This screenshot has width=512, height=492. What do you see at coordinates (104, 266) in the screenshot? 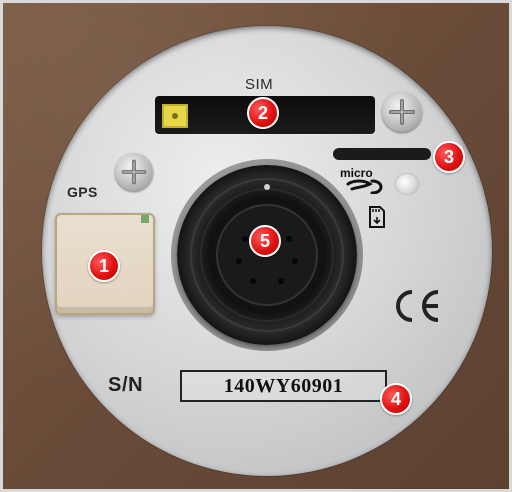
I see `callout-marker: 1` at bounding box center [104, 266].